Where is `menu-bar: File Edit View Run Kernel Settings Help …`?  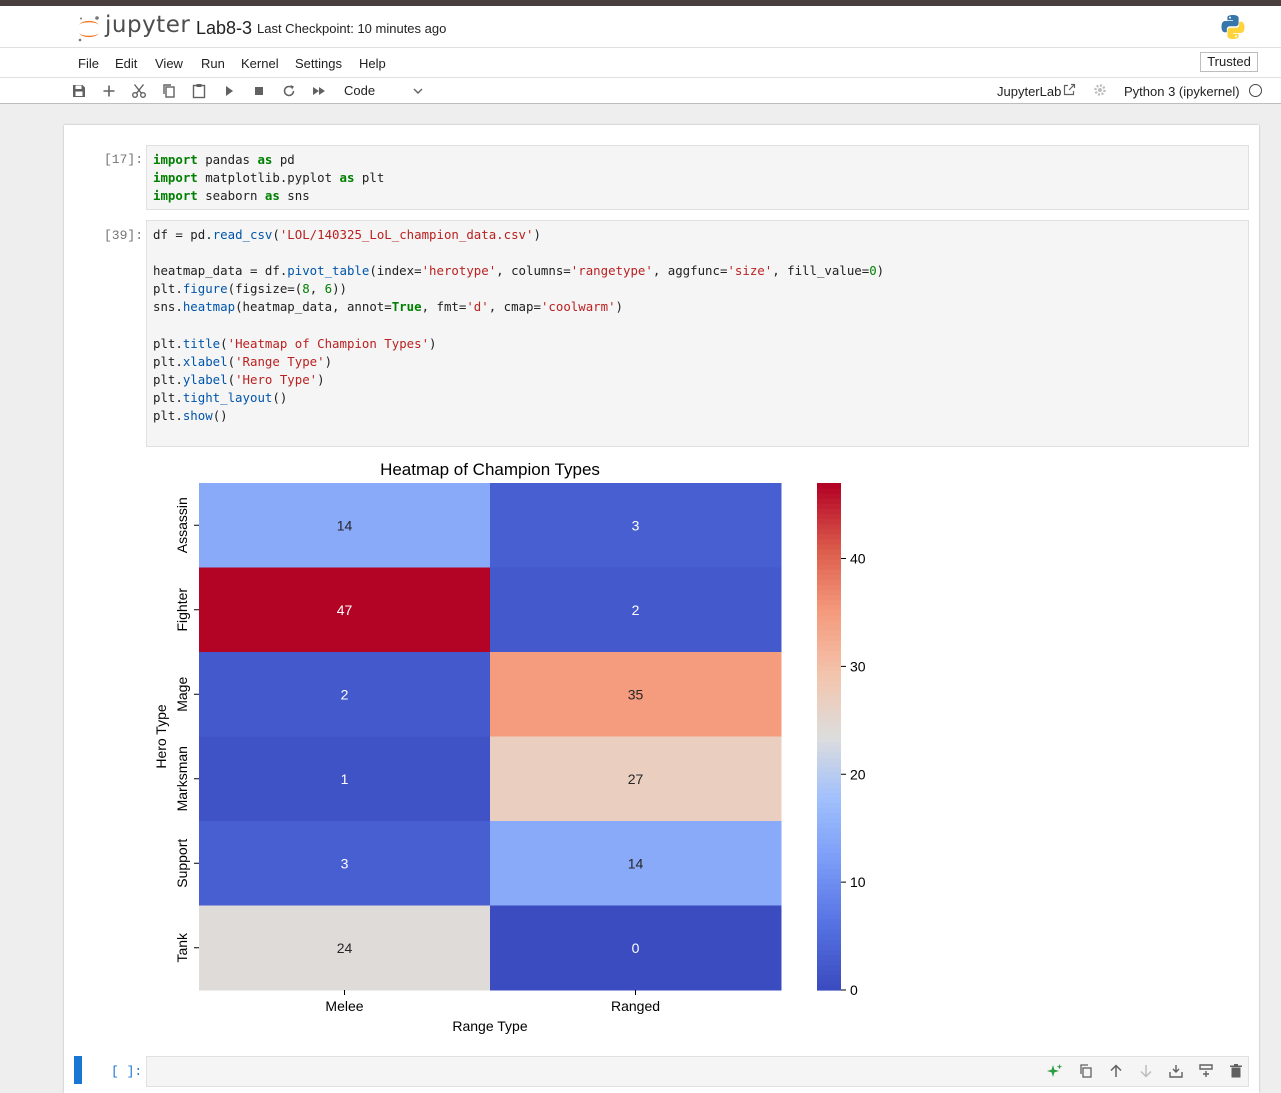
menu-bar: File Edit View Run Kernel Settings Help … is located at coordinates (640, 62).